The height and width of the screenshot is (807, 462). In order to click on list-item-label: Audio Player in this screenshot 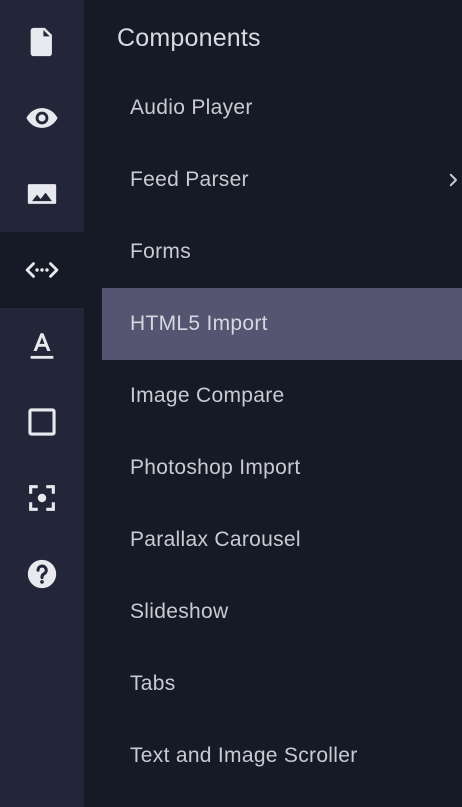, I will do `click(191, 107)`.